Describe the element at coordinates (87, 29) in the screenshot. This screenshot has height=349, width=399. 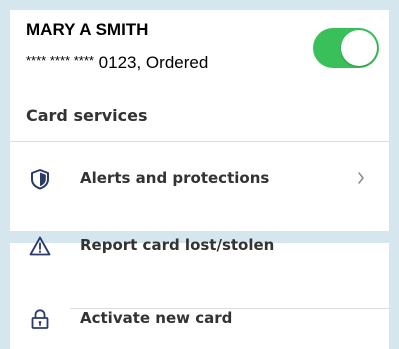
I see `card-holder-name: MARY A SMITH` at that location.